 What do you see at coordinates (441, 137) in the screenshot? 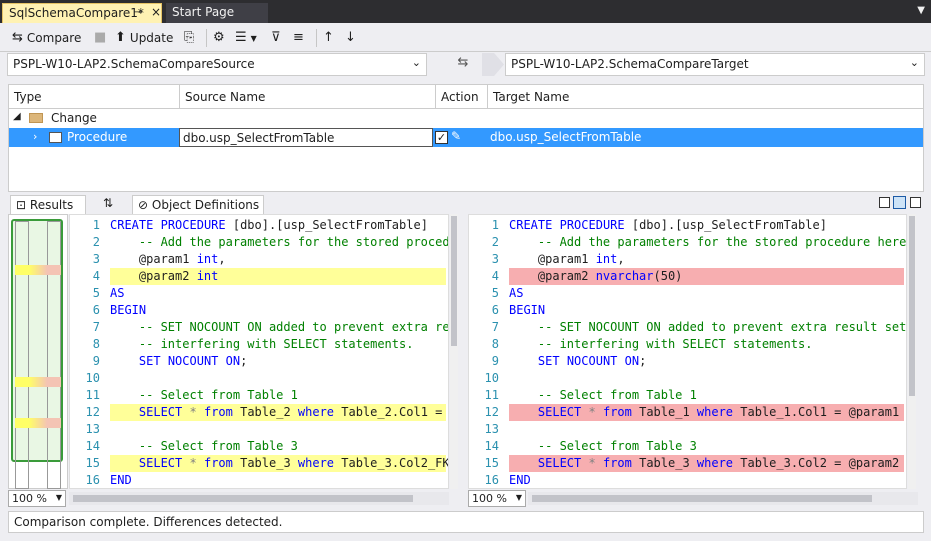
I see `include-checkbox: ✓` at bounding box center [441, 137].